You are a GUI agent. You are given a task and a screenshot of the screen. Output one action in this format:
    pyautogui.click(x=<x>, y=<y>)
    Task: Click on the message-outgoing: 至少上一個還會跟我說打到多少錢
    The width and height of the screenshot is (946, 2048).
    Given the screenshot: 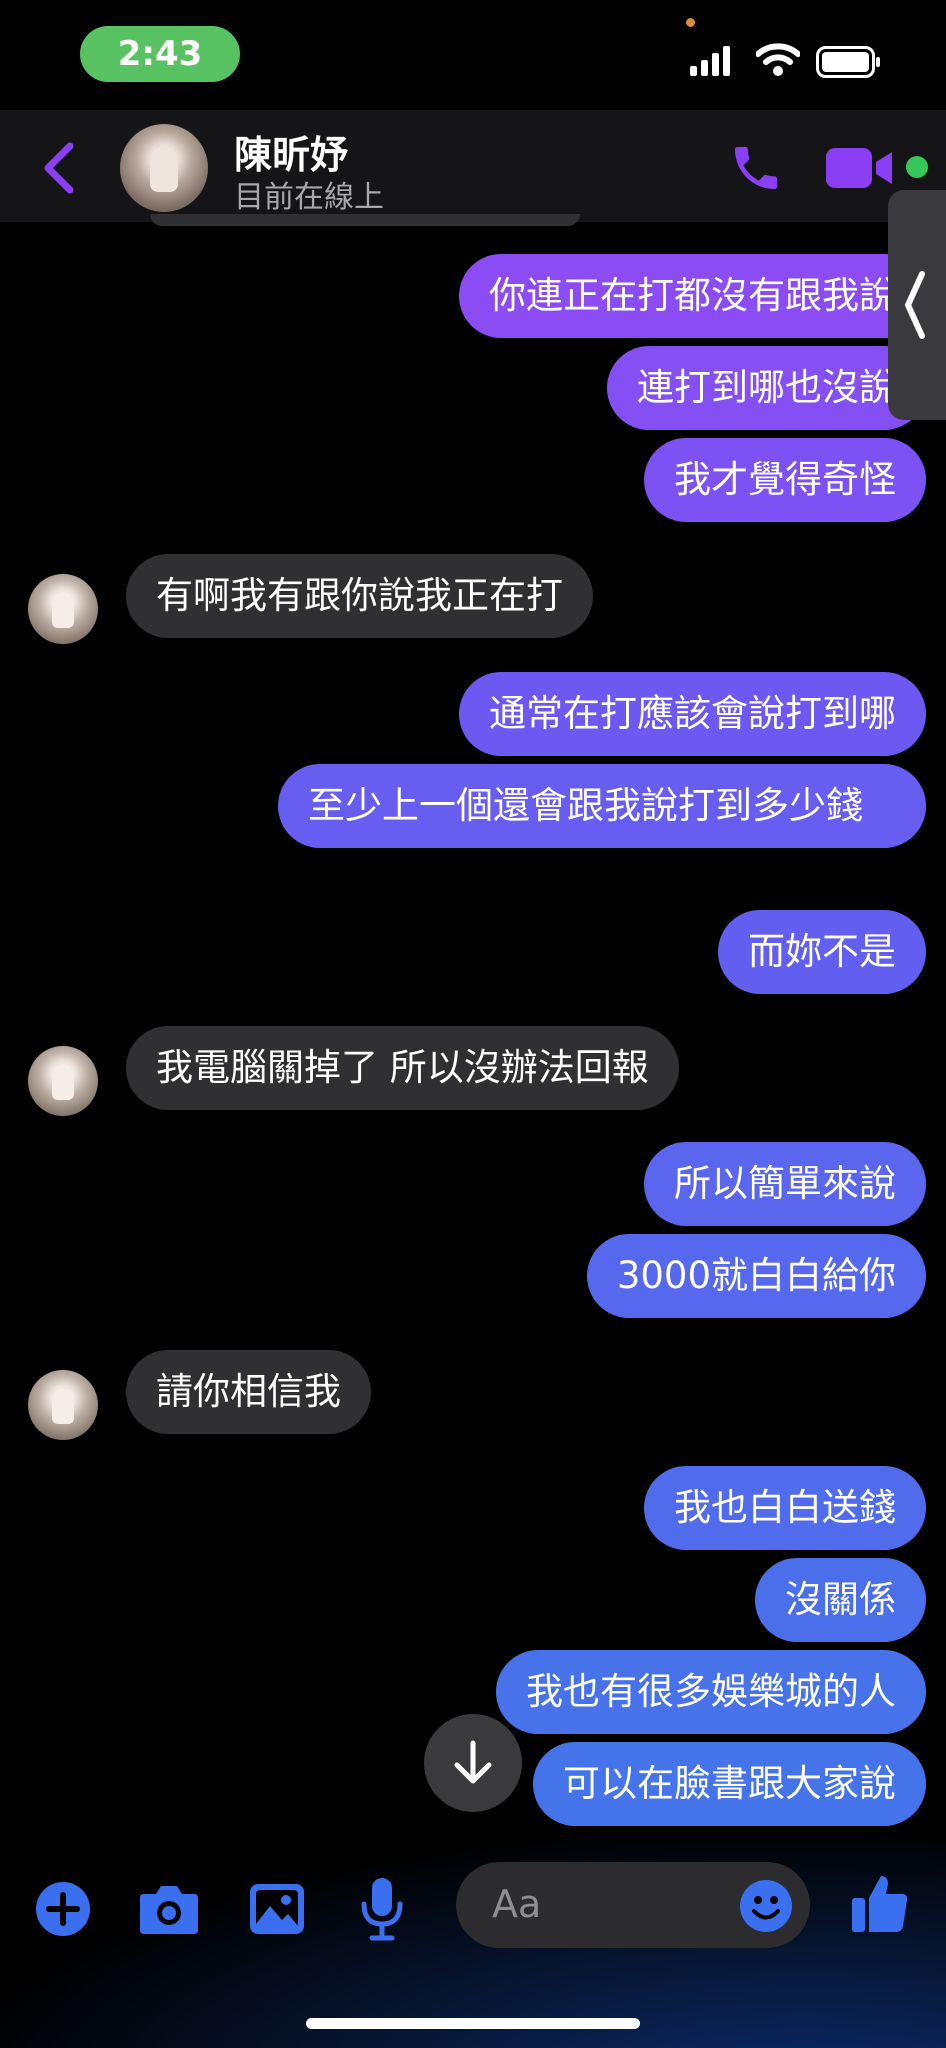 What is the action you would take?
    pyautogui.click(x=602, y=806)
    